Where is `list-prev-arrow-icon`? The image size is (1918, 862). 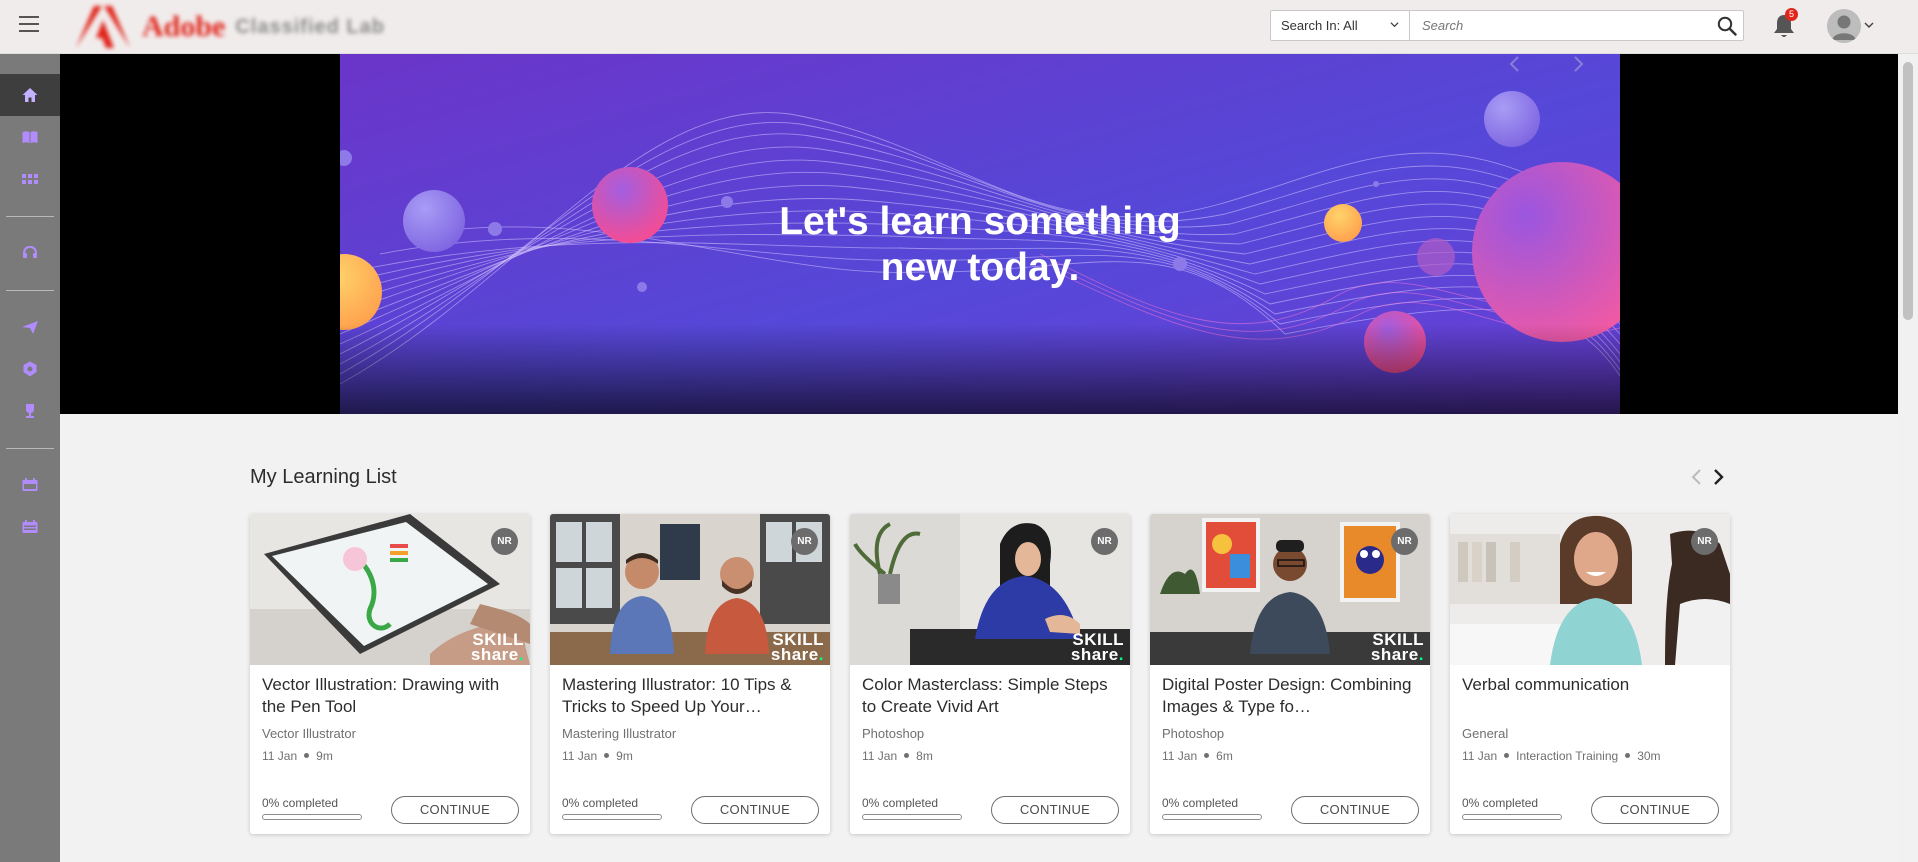
list-prev-arrow-icon is located at coordinates (1697, 477).